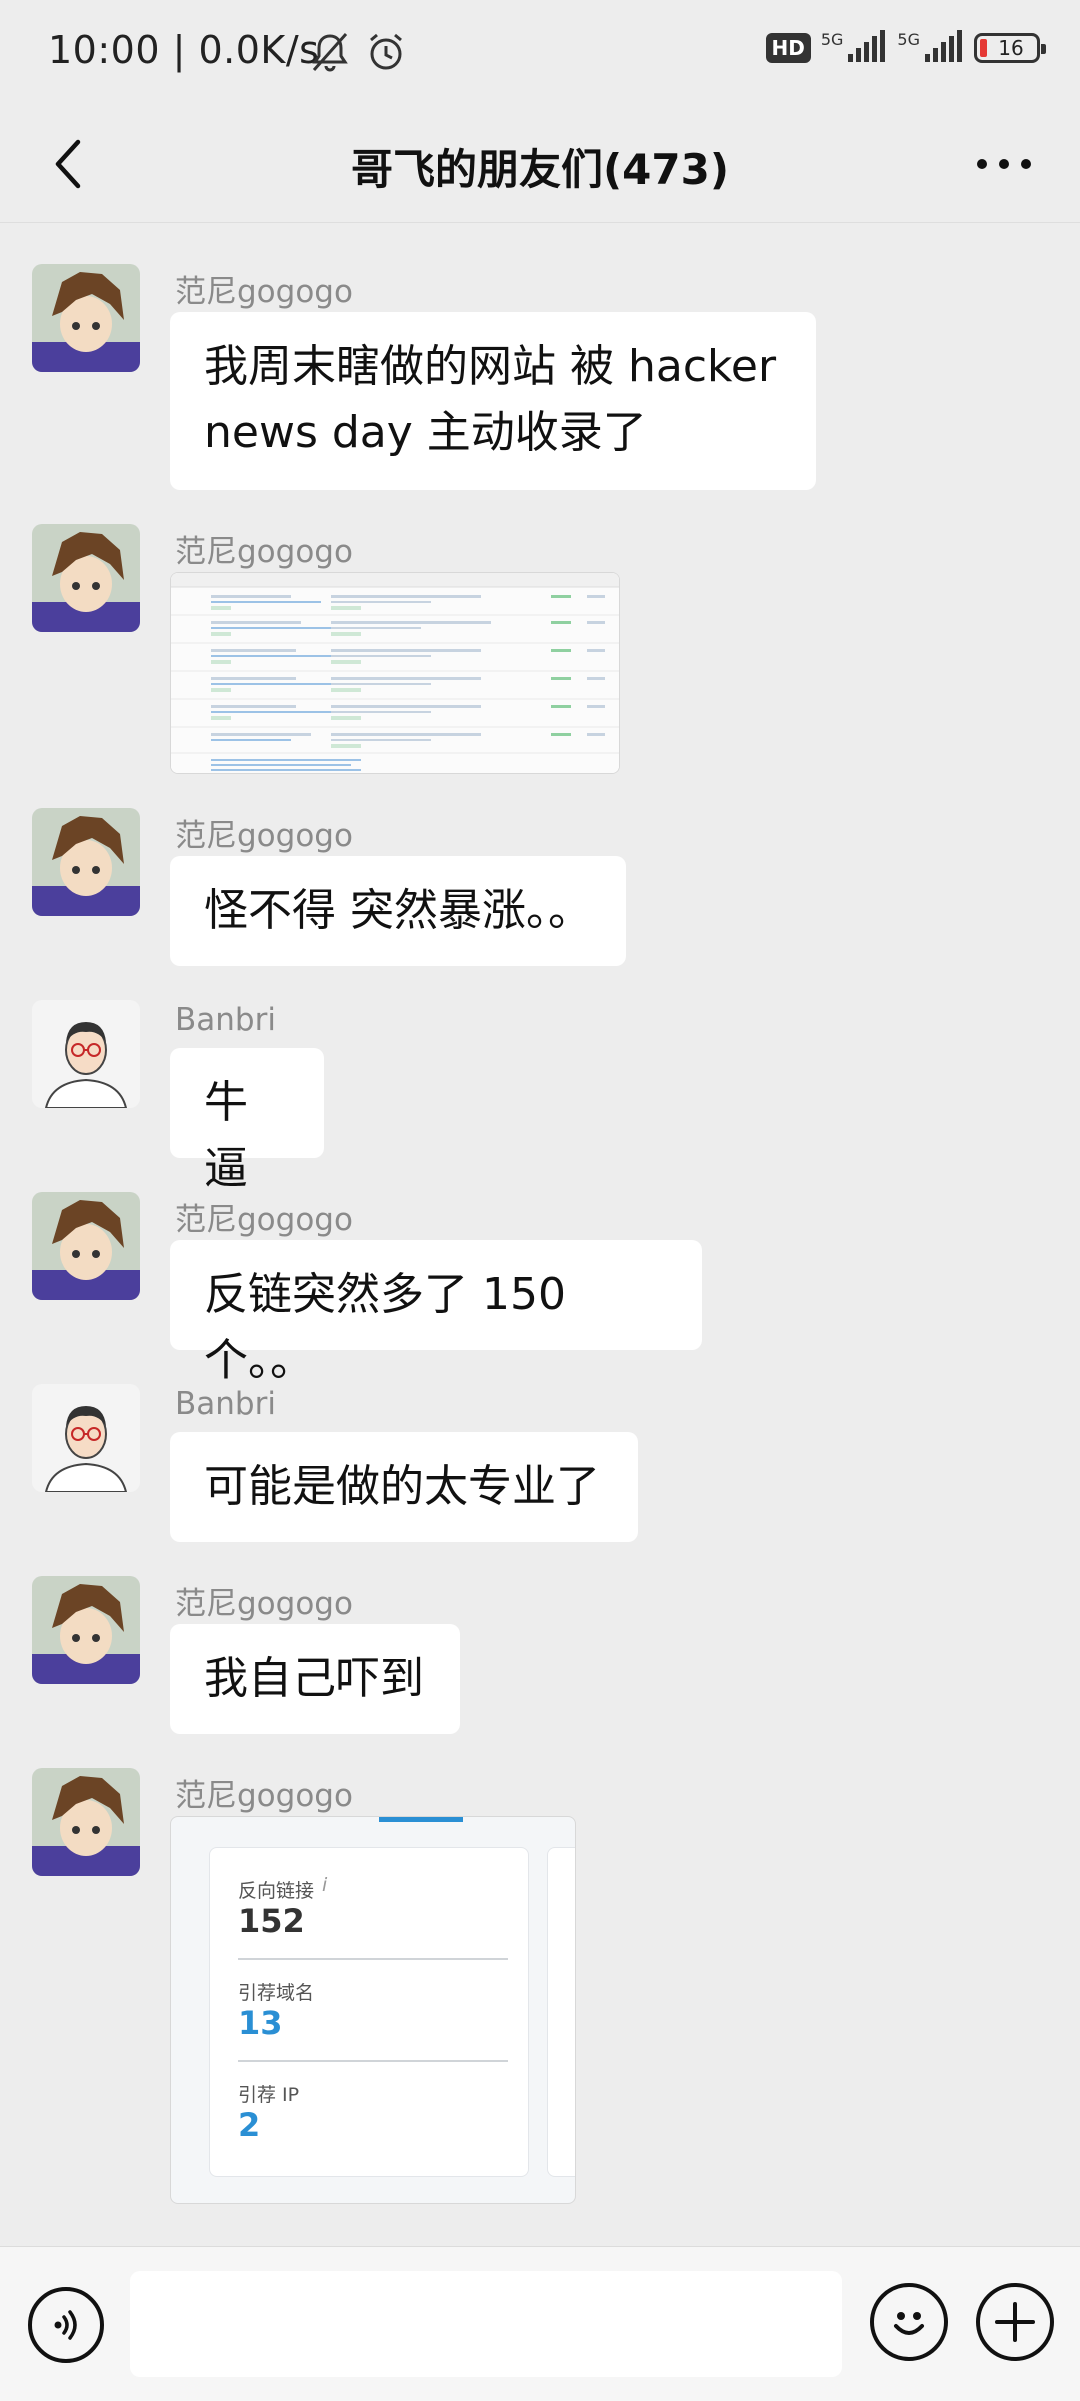  Describe the element at coordinates (184, 50) in the screenshot. I see `status-time: 10:00 | 0.0K/s` at that location.